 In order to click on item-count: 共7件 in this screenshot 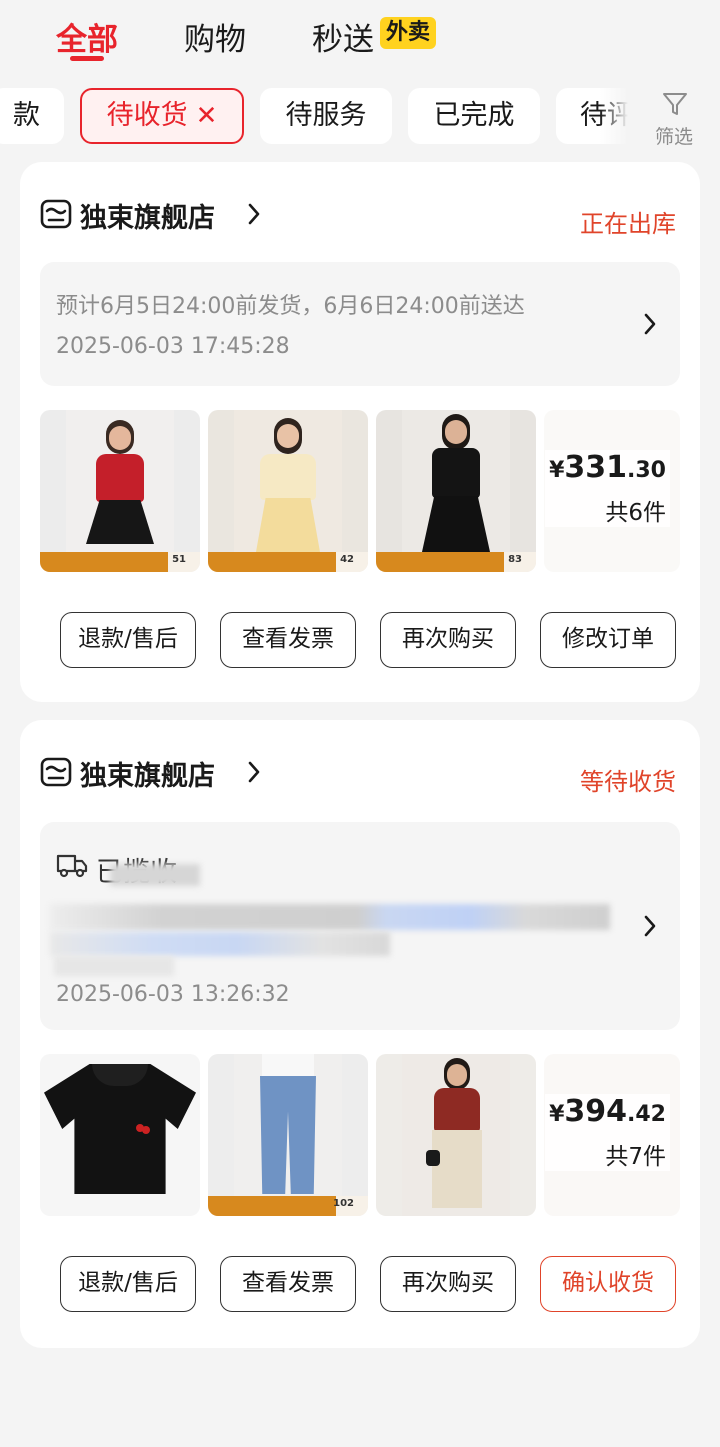, I will do `click(635, 1157)`.